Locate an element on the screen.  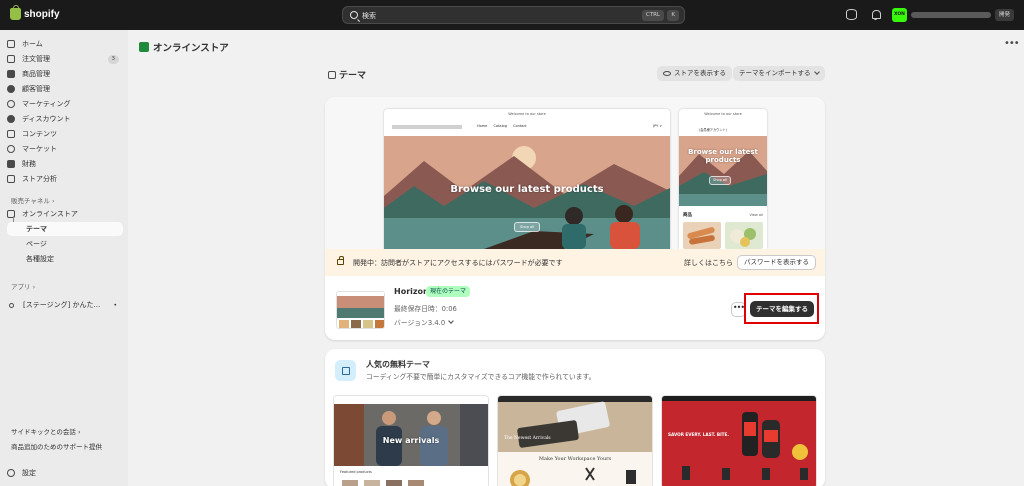
sidebar-item-label: ホーム is located at coordinates (32, 44).